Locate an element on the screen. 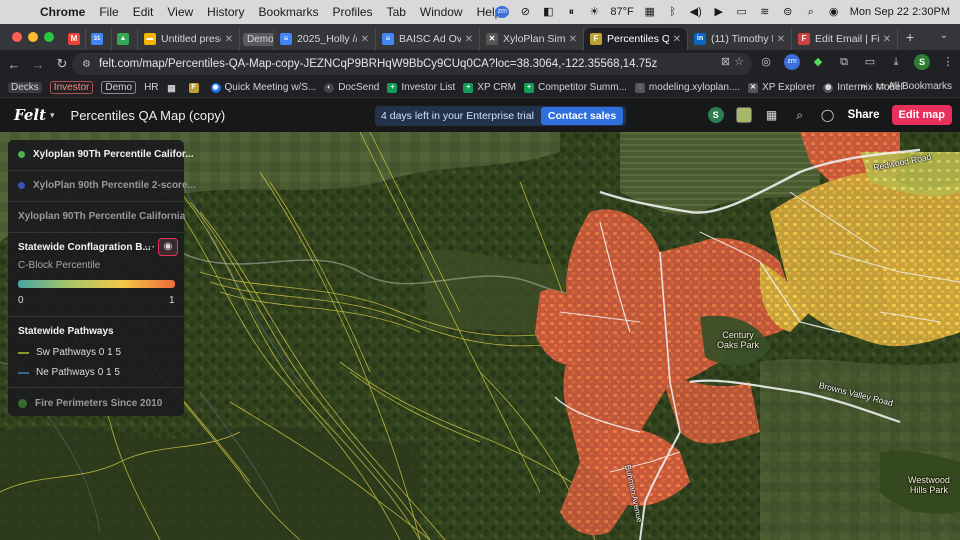 This screenshot has height=540, width=960. eye-icon: ◉ is located at coordinates (168, 247).